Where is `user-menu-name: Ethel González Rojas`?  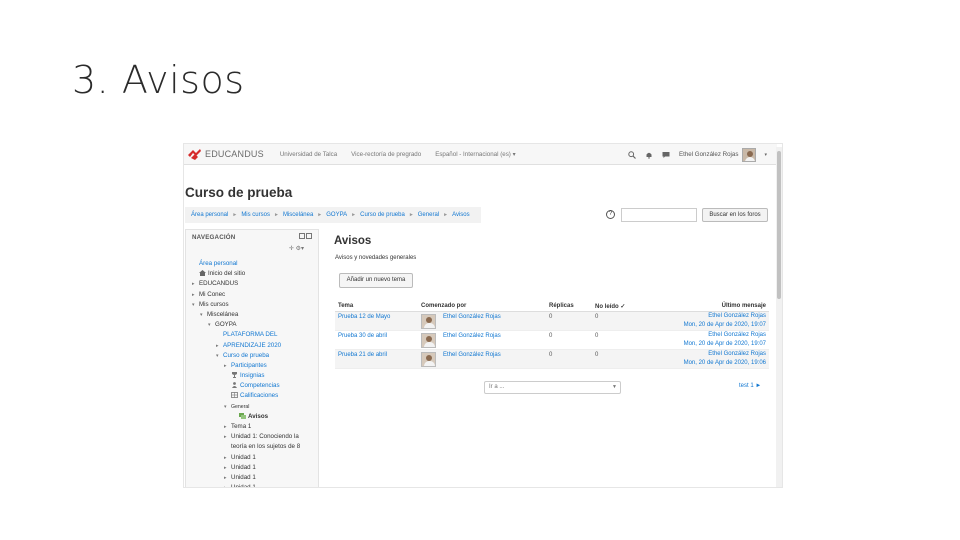
user-menu-name: Ethel González Rojas is located at coordinates (709, 154).